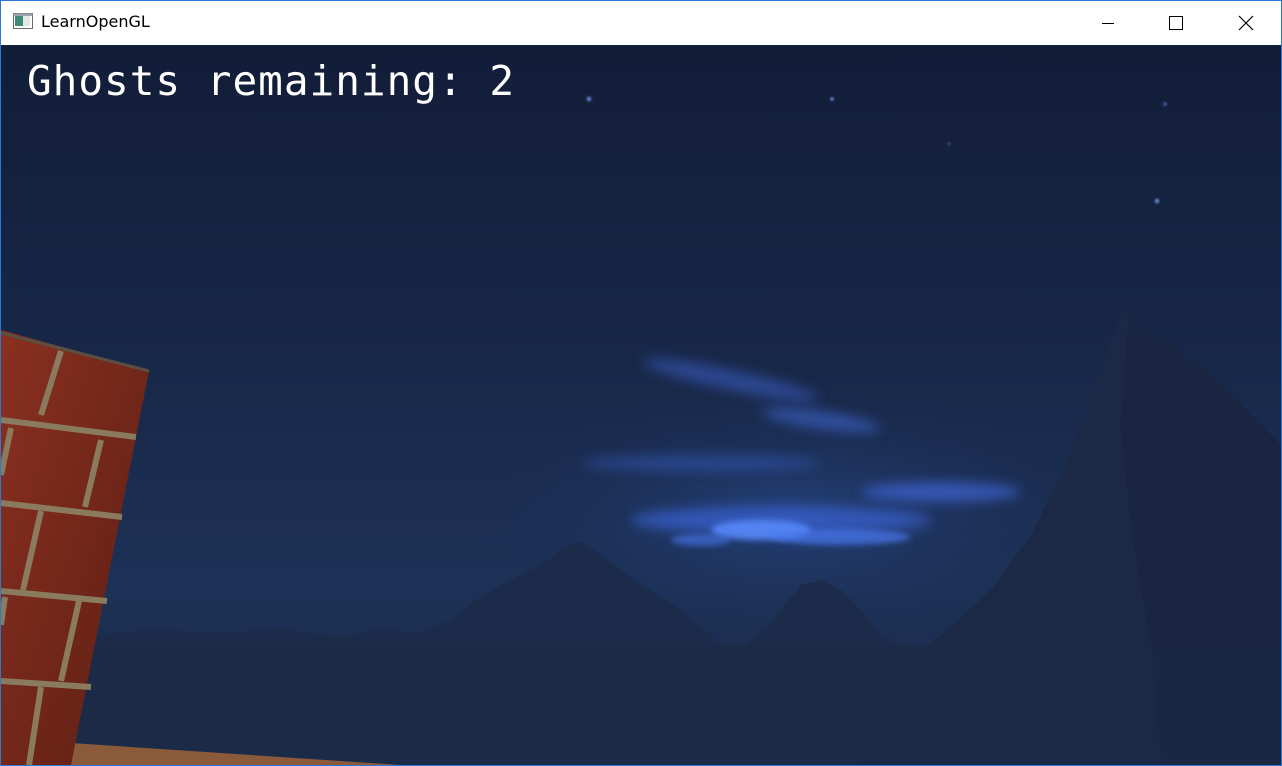 The width and height of the screenshot is (1282, 766). I want to click on maximize-button, so click(1176, 23).